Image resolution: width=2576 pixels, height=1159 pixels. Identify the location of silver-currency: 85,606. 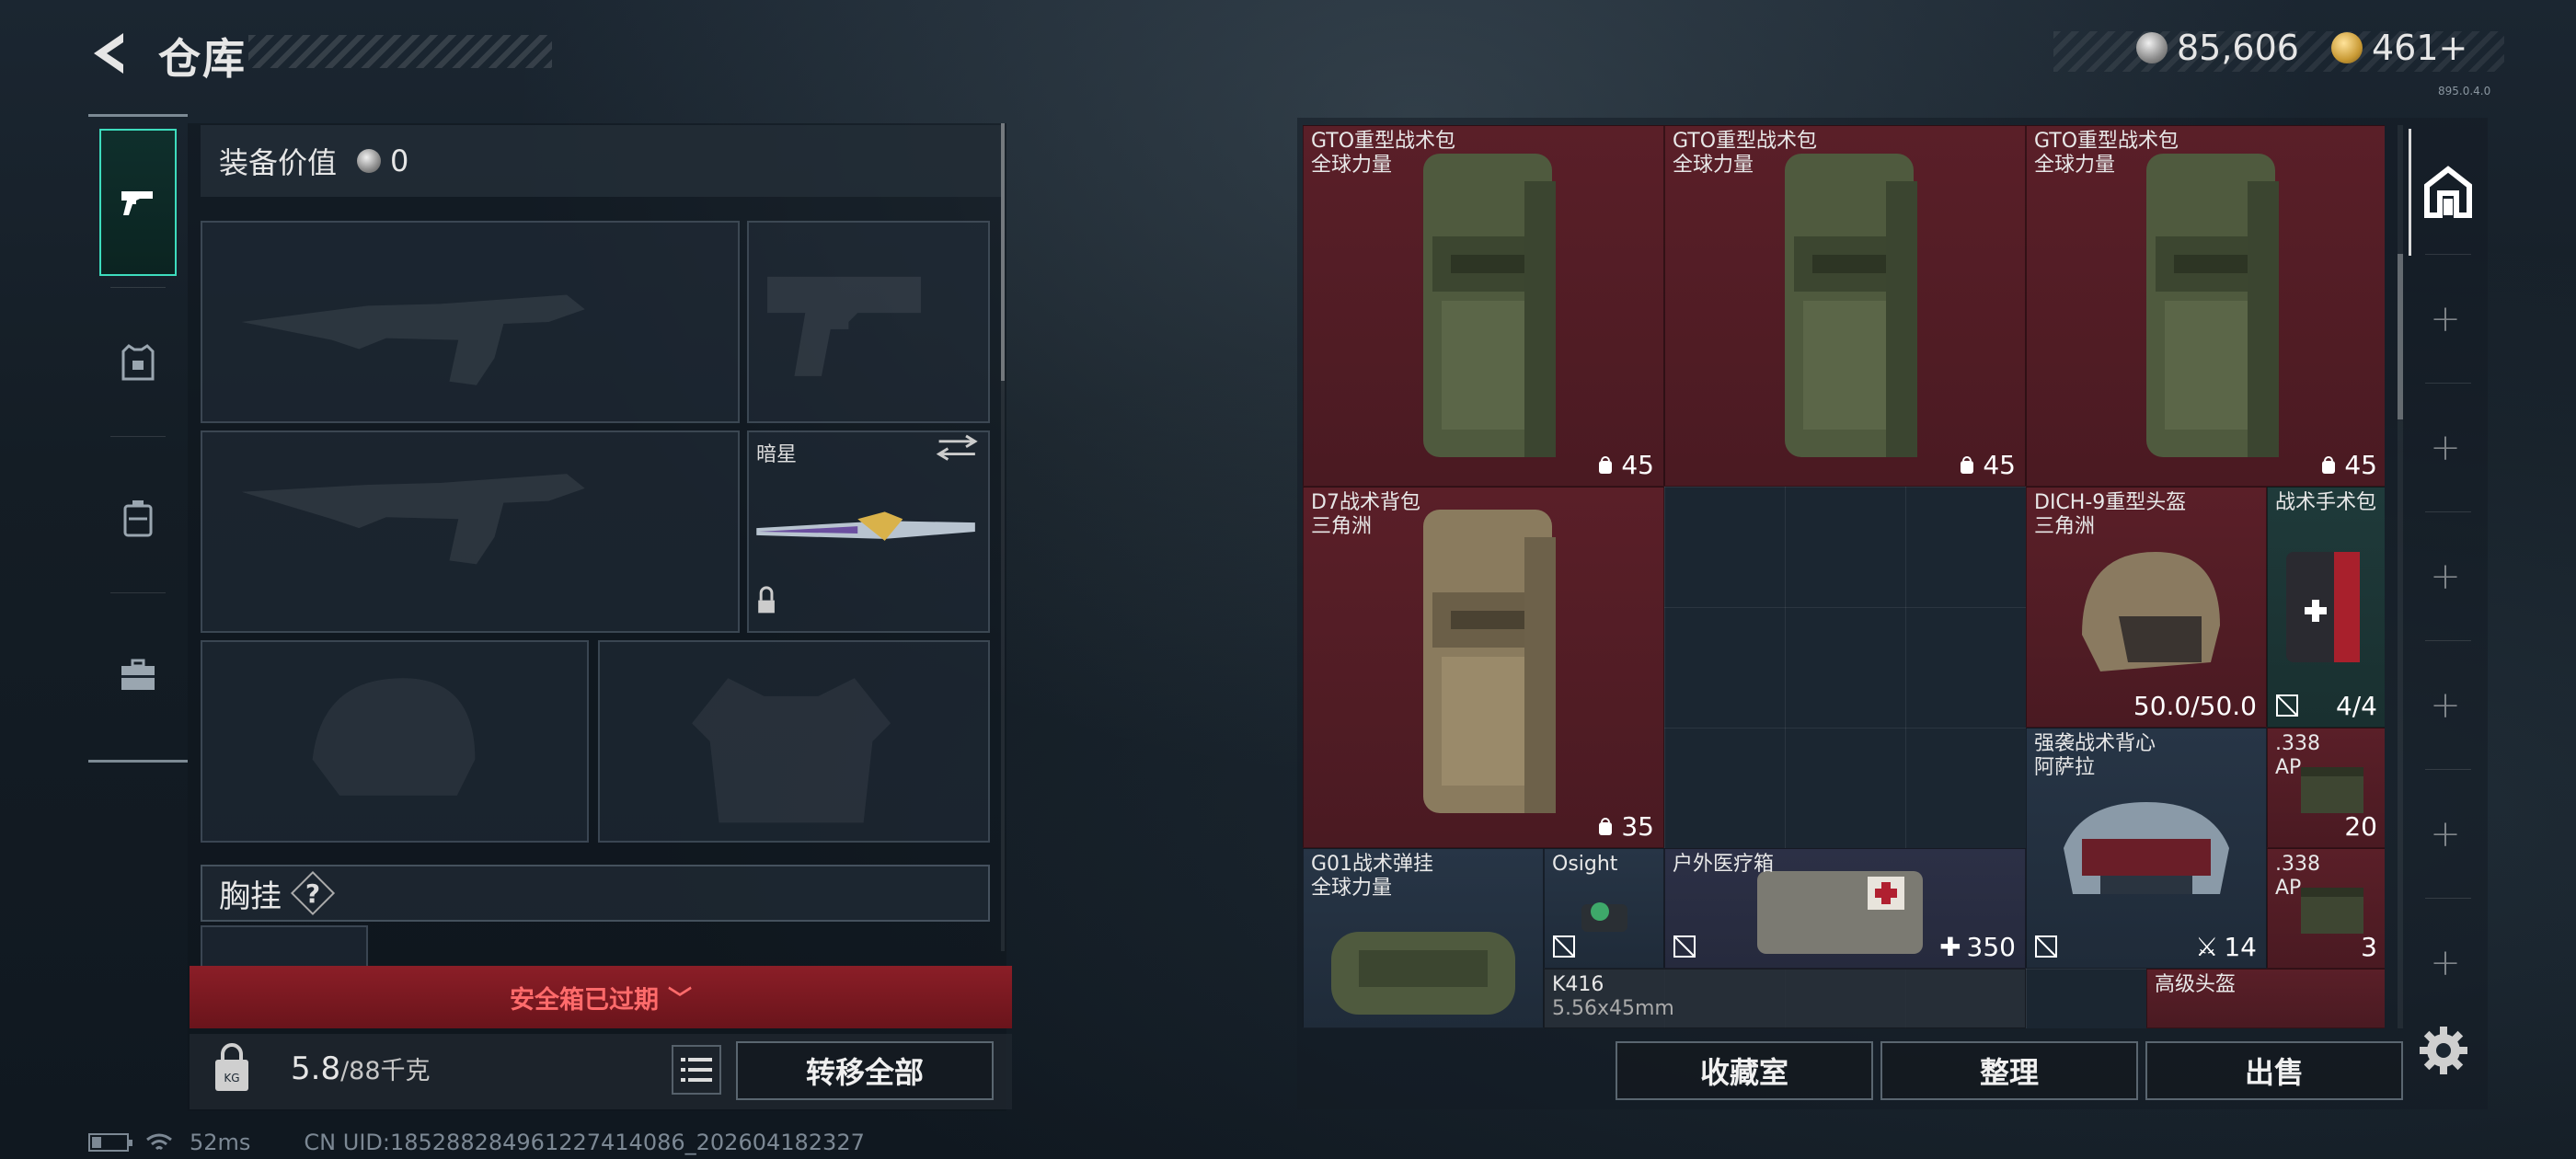
(2217, 48).